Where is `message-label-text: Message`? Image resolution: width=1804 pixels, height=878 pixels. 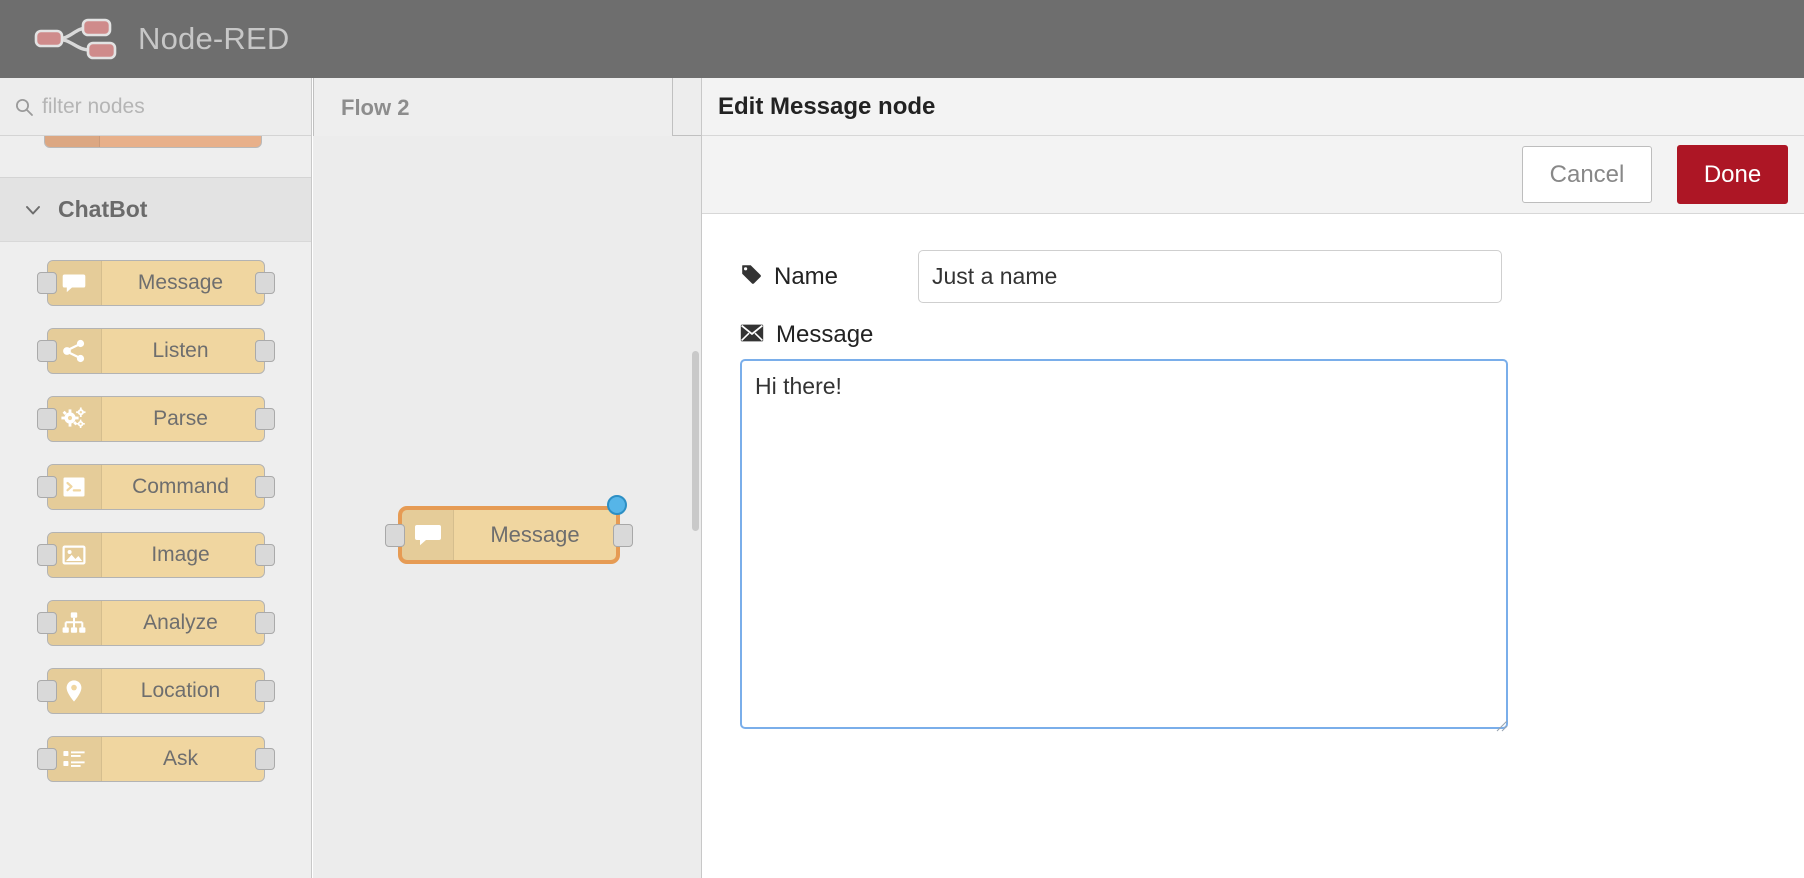
message-label-text: Message is located at coordinates (825, 334).